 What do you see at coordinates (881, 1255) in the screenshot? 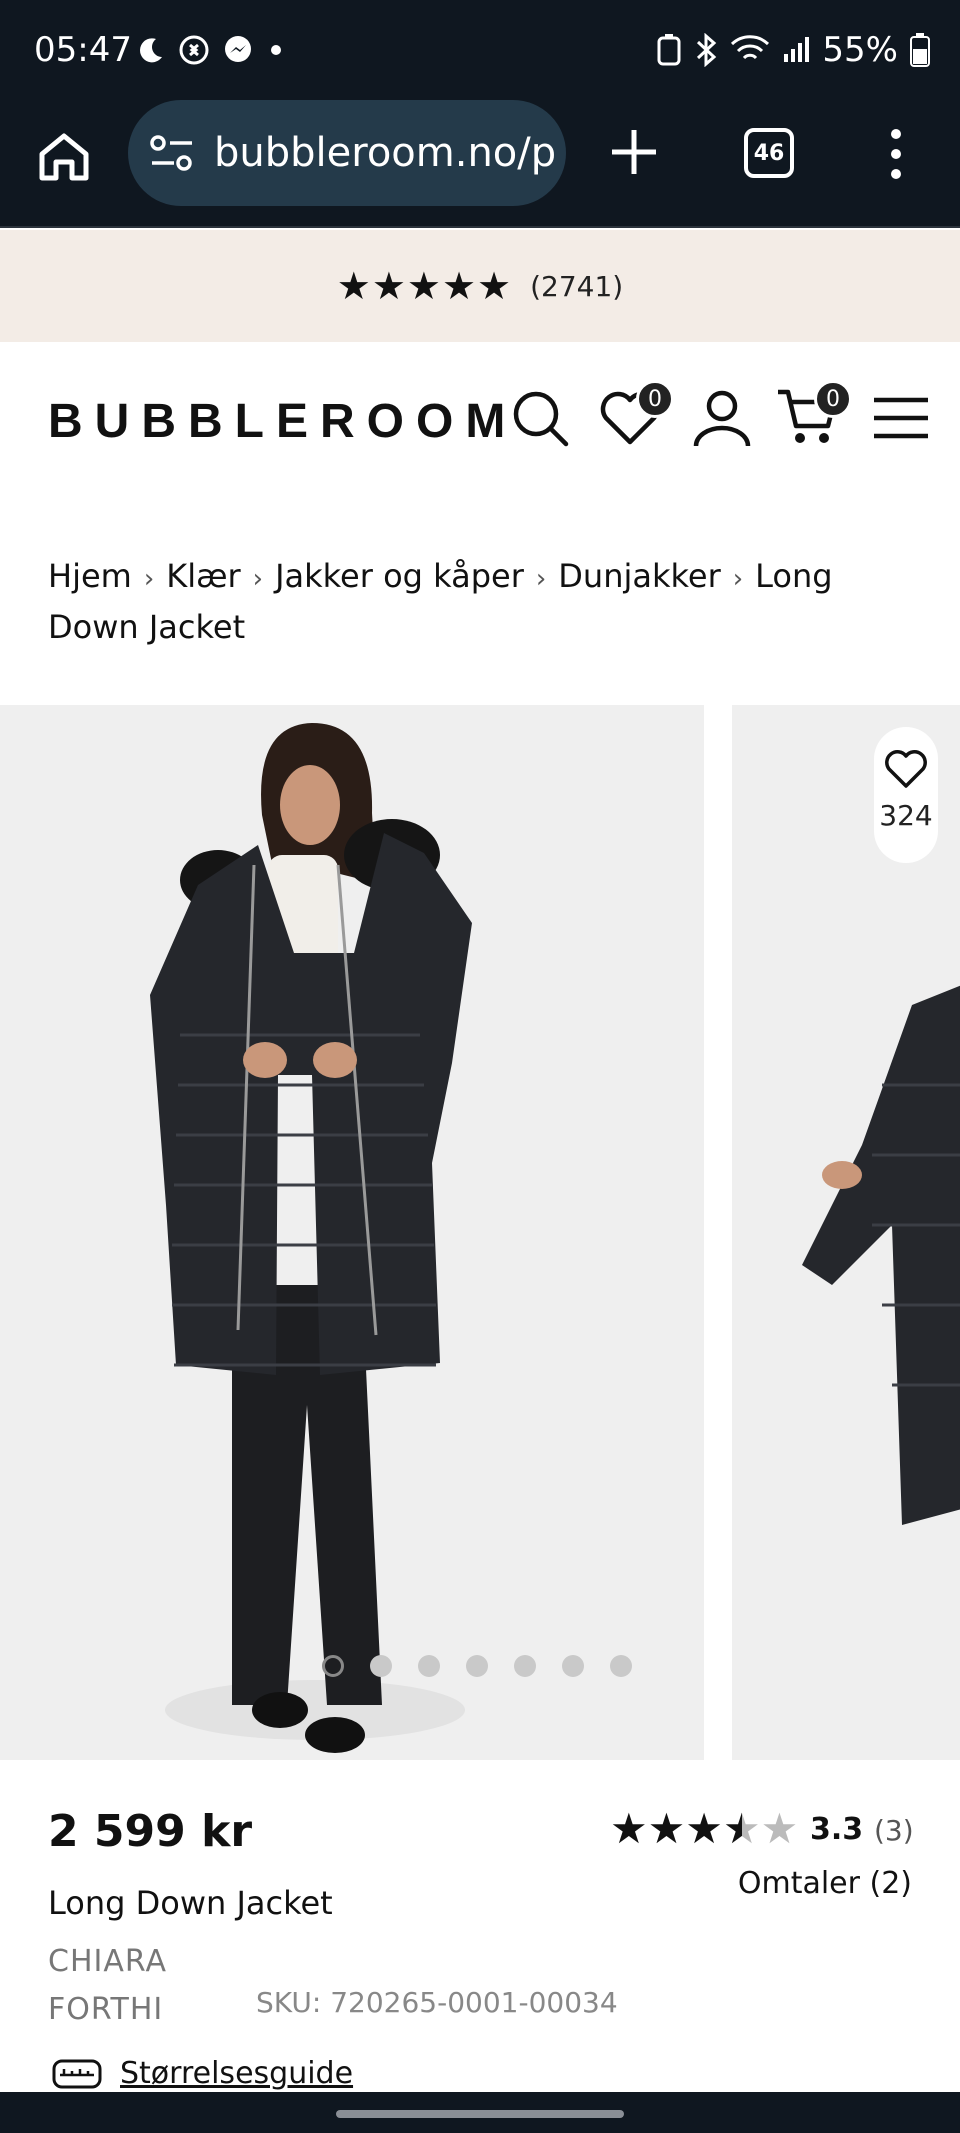
I see `model-back-view-image` at bounding box center [881, 1255].